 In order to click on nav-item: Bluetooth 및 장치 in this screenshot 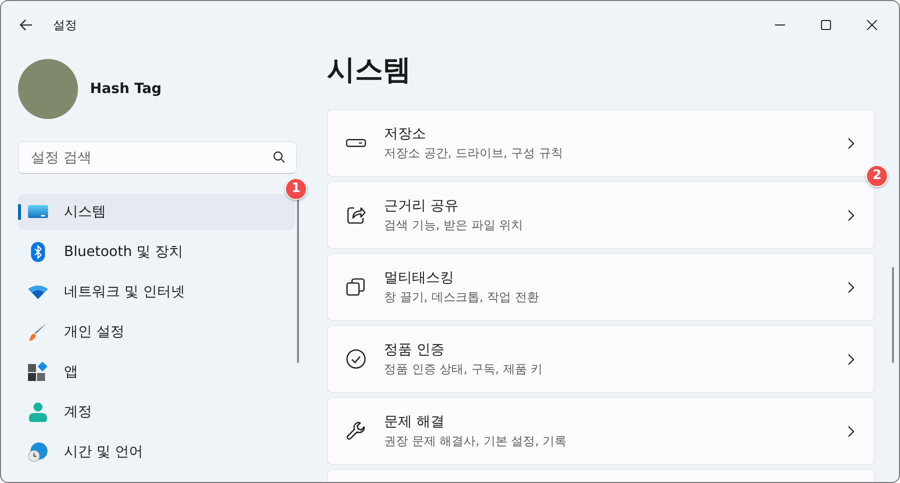, I will do `click(156, 252)`.